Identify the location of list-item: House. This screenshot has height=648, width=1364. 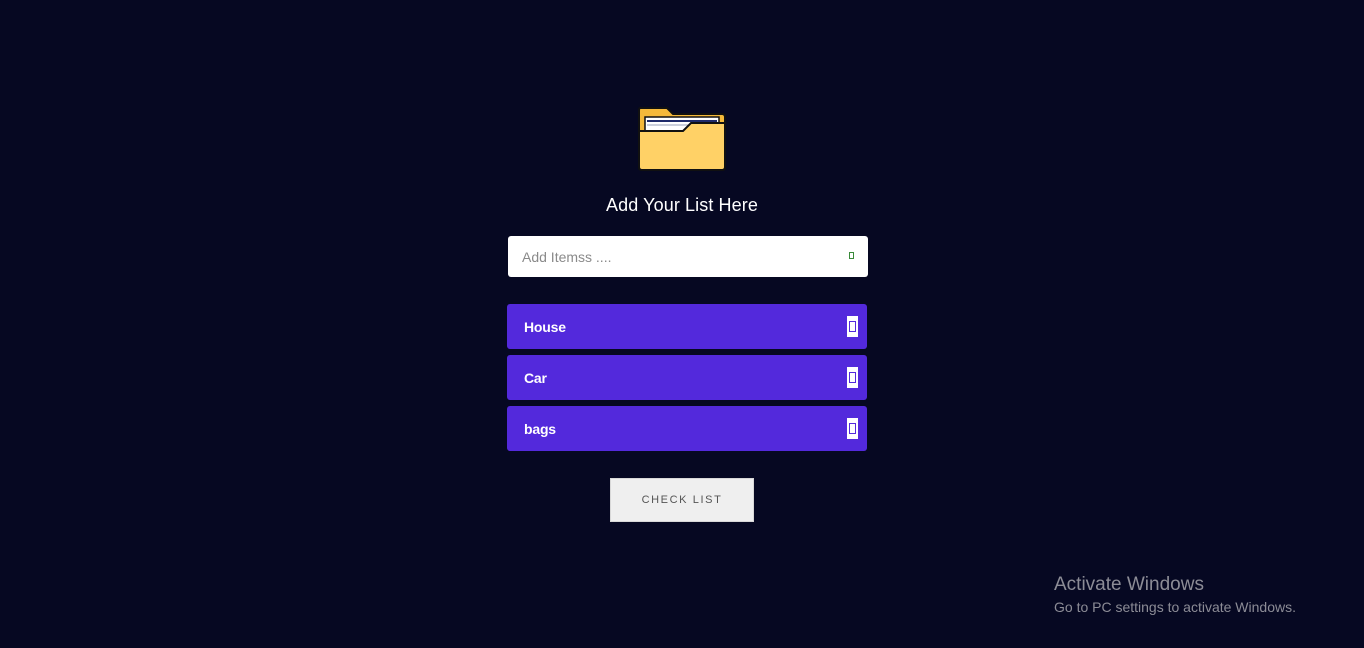
(687, 326).